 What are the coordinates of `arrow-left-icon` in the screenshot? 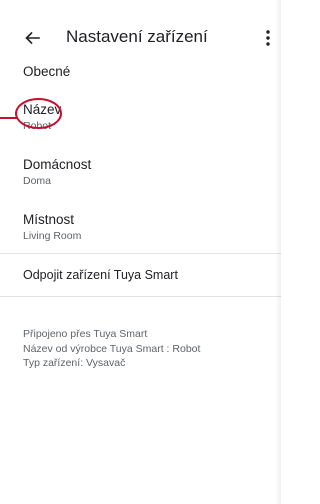 It's located at (32, 38).